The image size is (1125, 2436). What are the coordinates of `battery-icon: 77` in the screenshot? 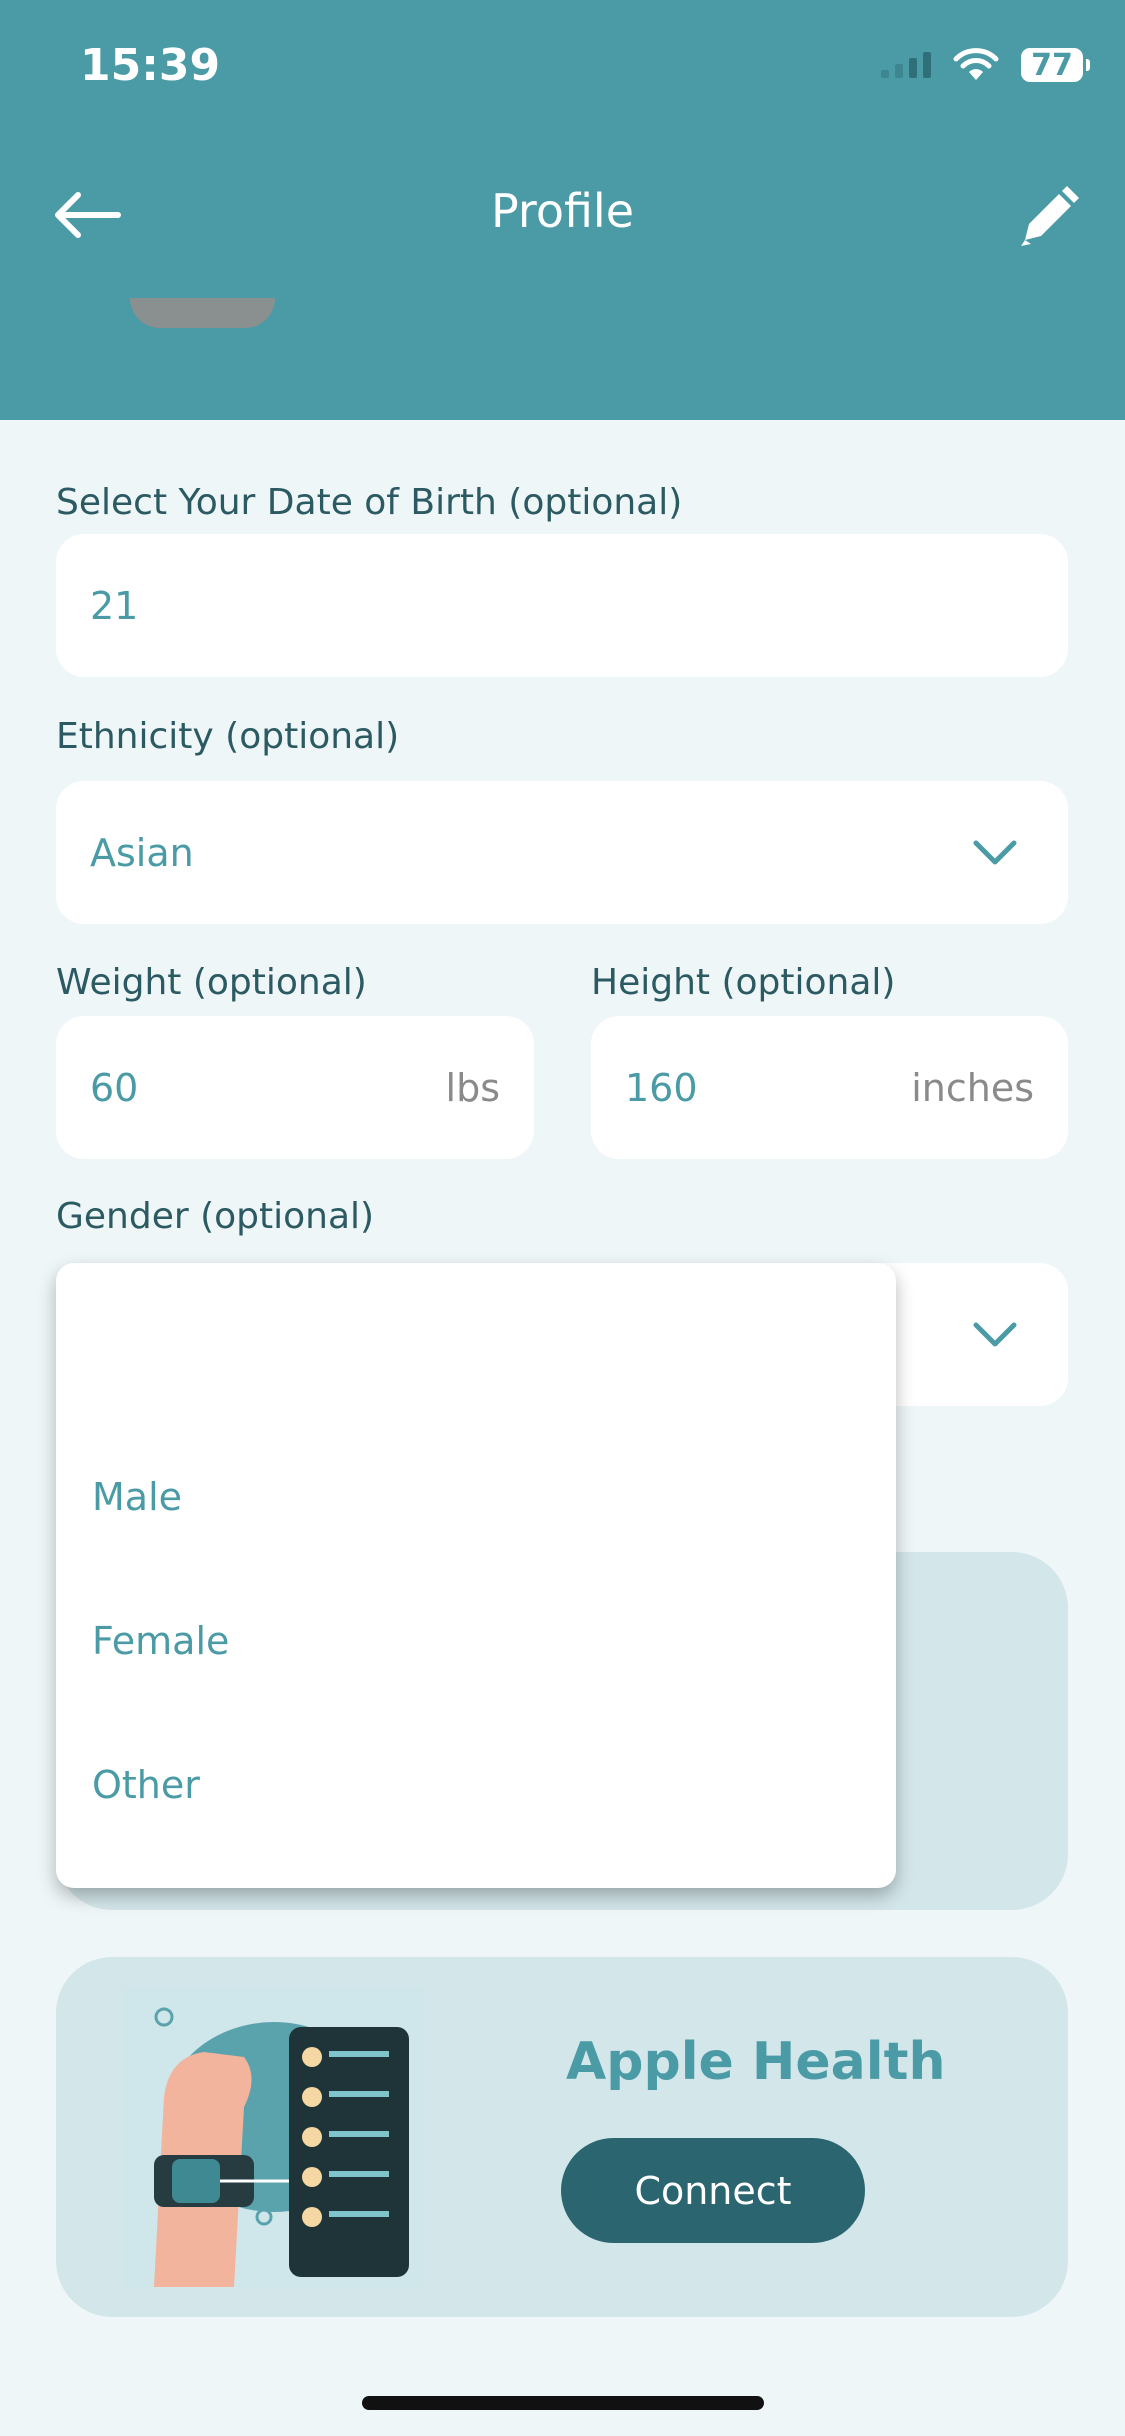 It's located at (1055, 65).